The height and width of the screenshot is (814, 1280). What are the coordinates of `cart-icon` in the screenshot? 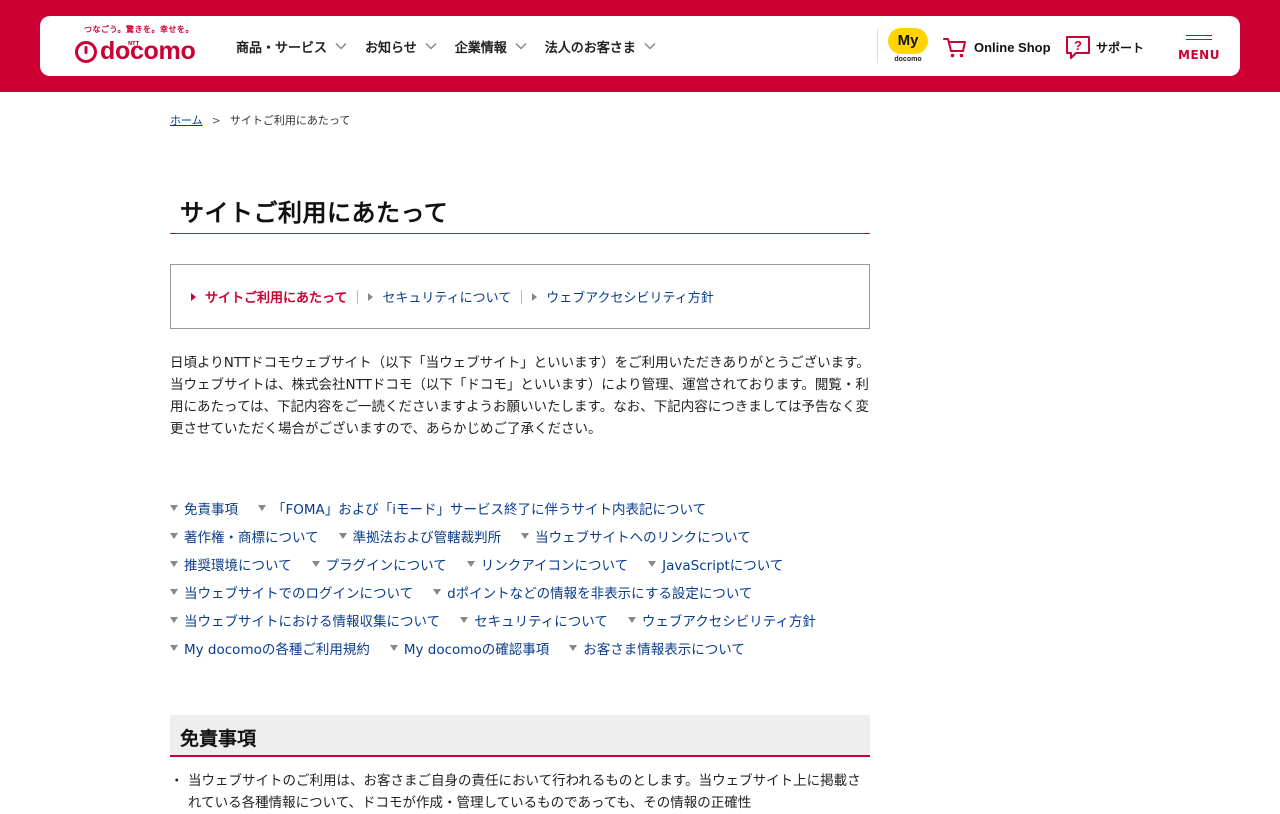 It's located at (954, 48).